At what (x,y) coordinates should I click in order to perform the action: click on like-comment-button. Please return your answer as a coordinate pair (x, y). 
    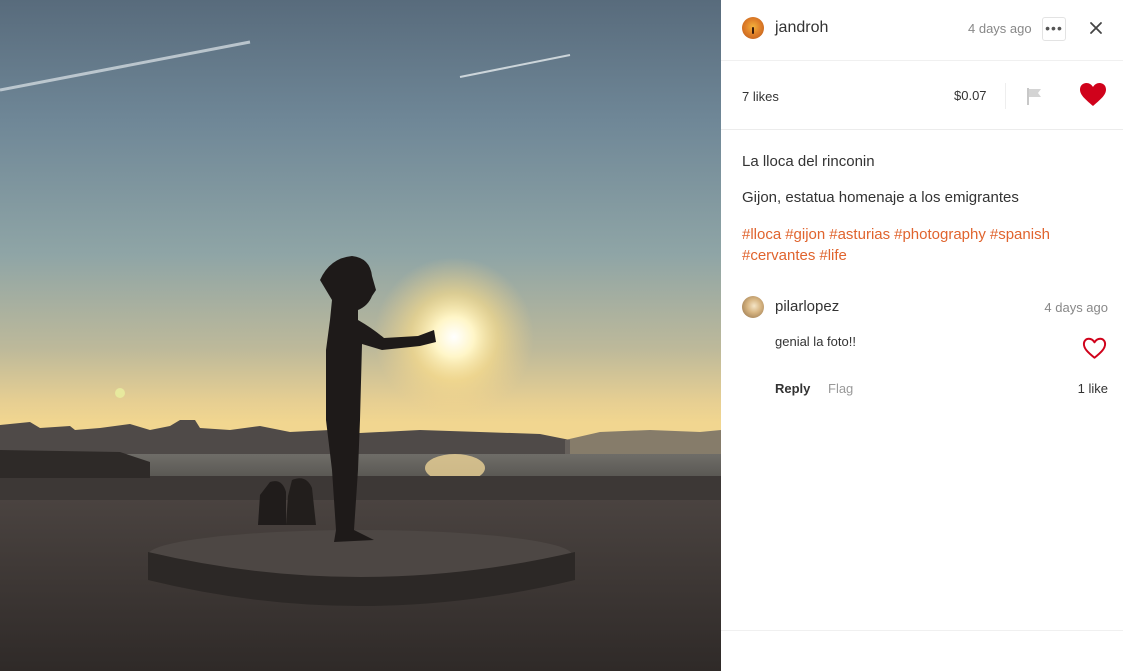
    Looking at the image, I should click on (1094, 348).